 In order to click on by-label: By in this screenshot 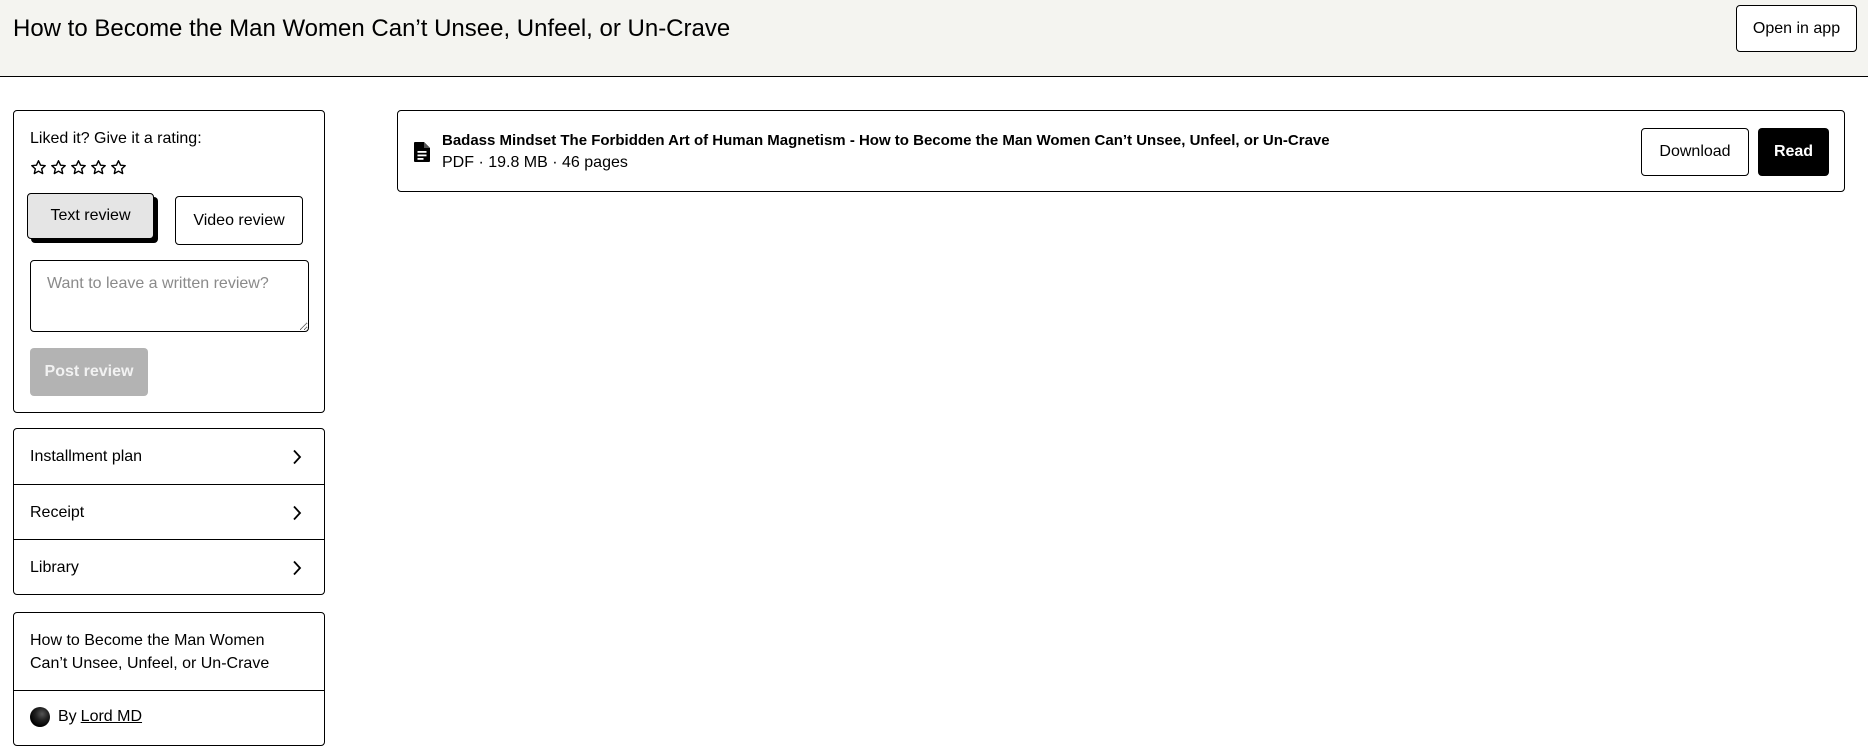, I will do `click(67, 716)`.